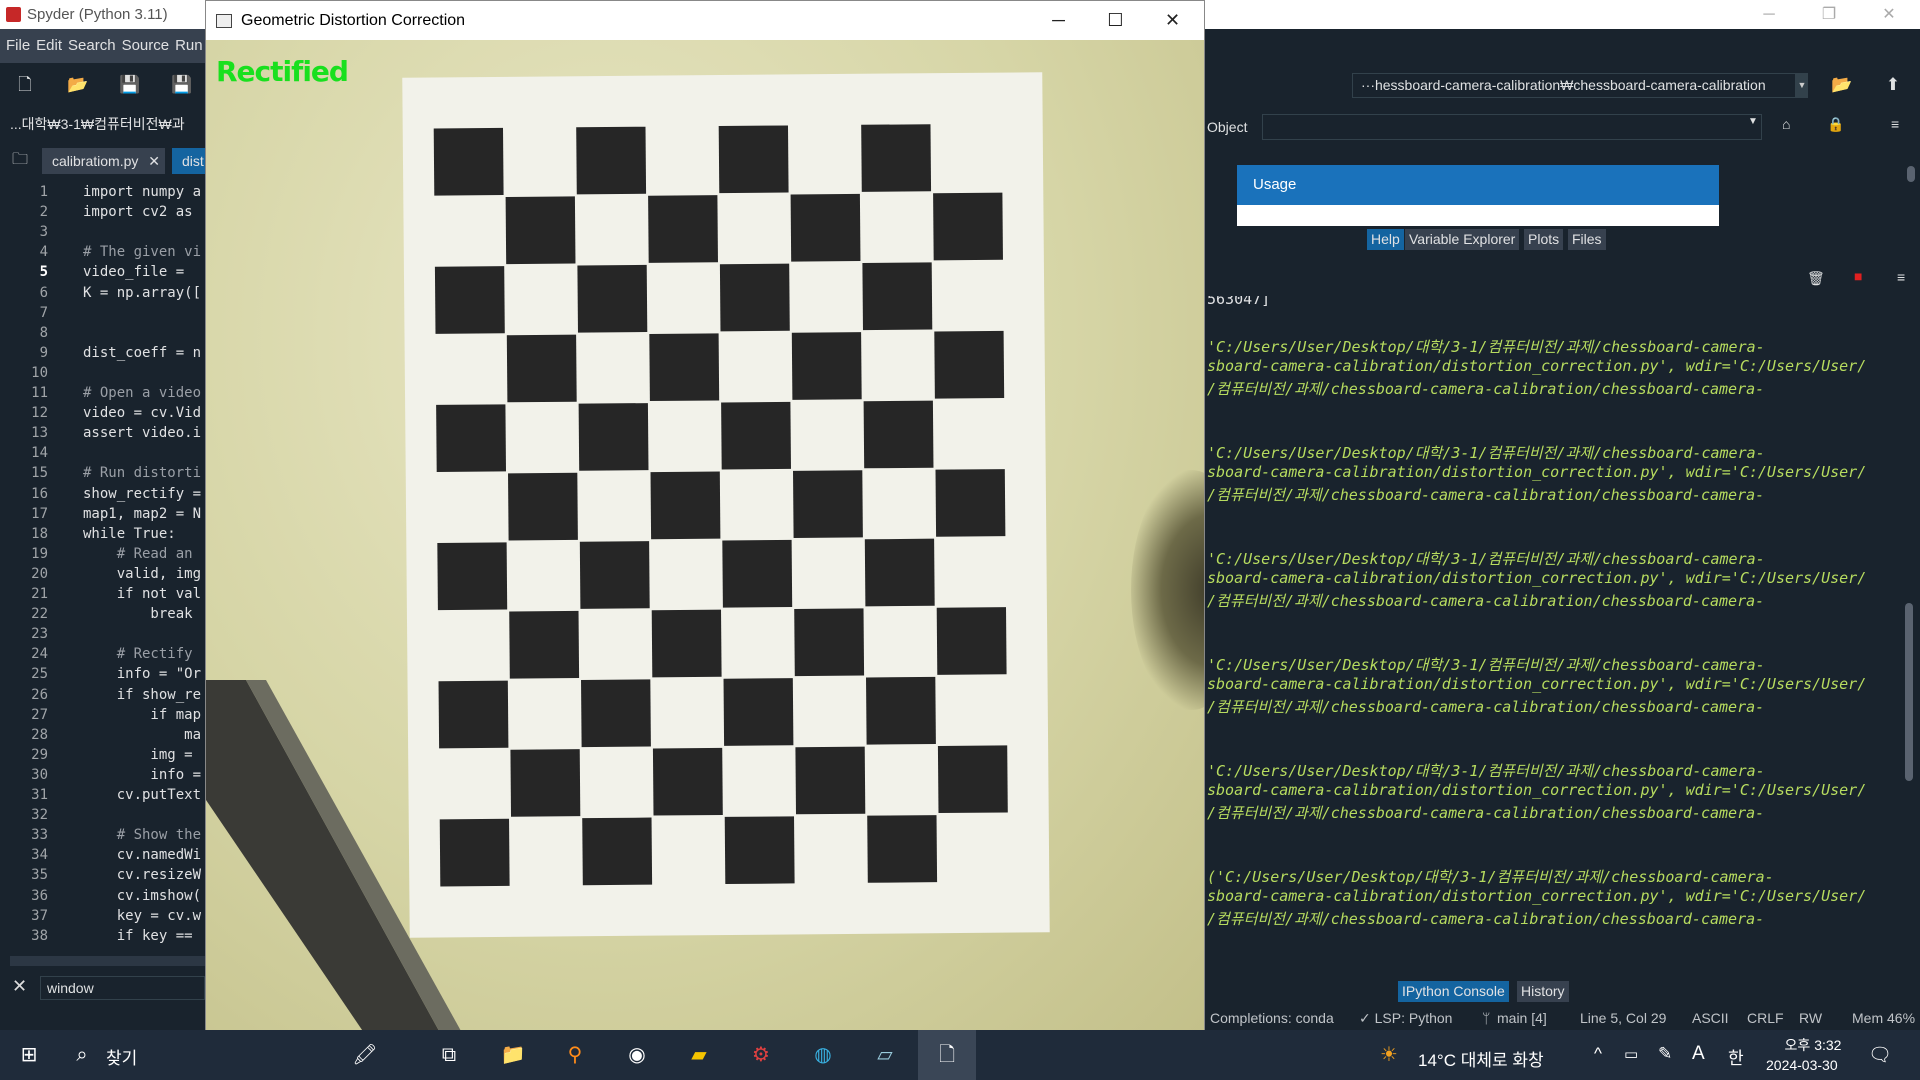  What do you see at coordinates (761, 1055) in the screenshot?
I see `spyder-taskbar-icon: ⚙` at bounding box center [761, 1055].